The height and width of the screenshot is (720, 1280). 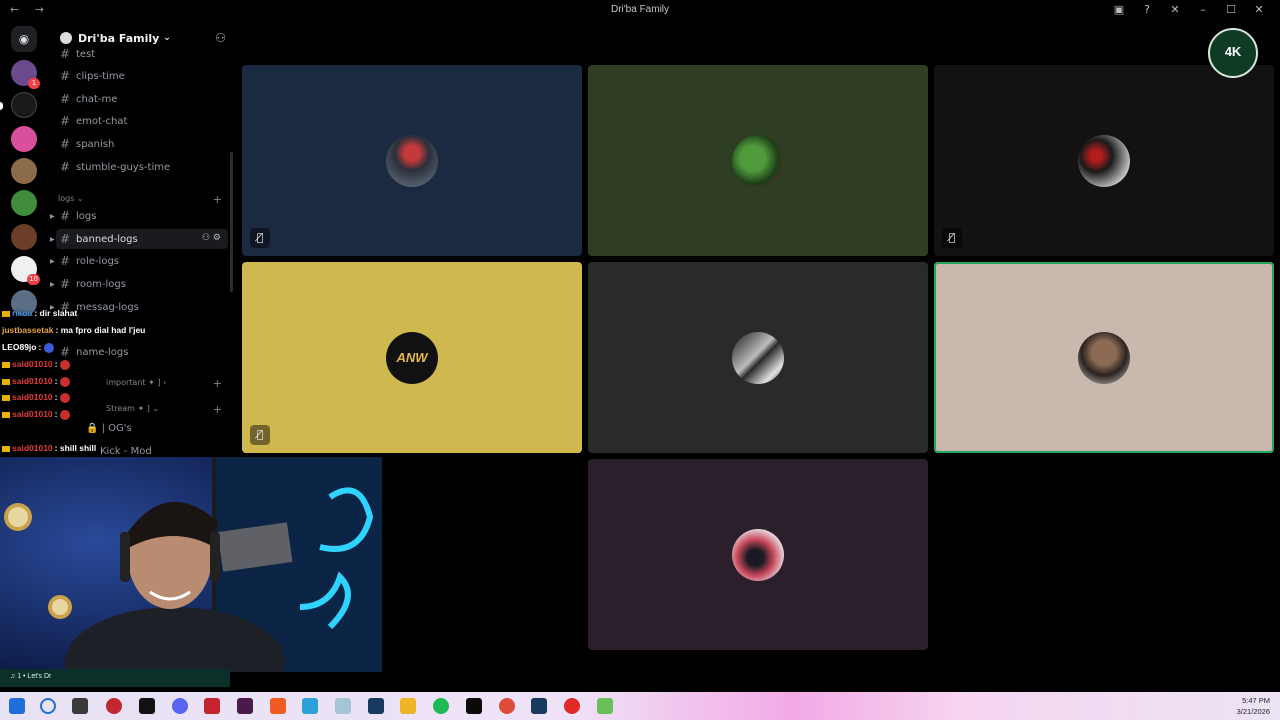 I want to click on webcam-feed, so click(x=191, y=564).